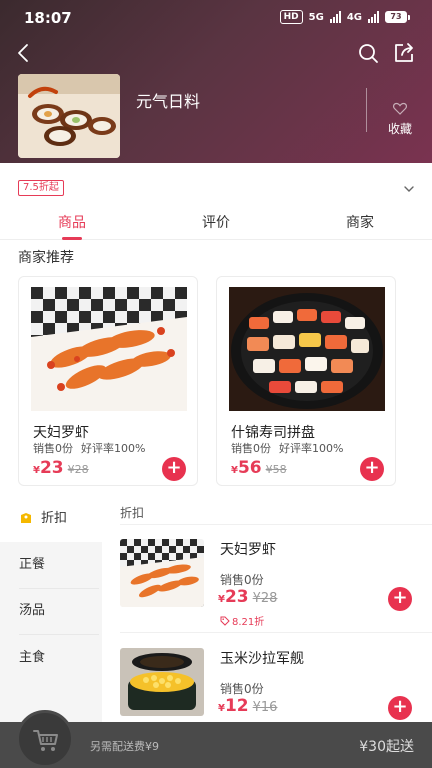  I want to click on heart-icon, so click(400, 108).